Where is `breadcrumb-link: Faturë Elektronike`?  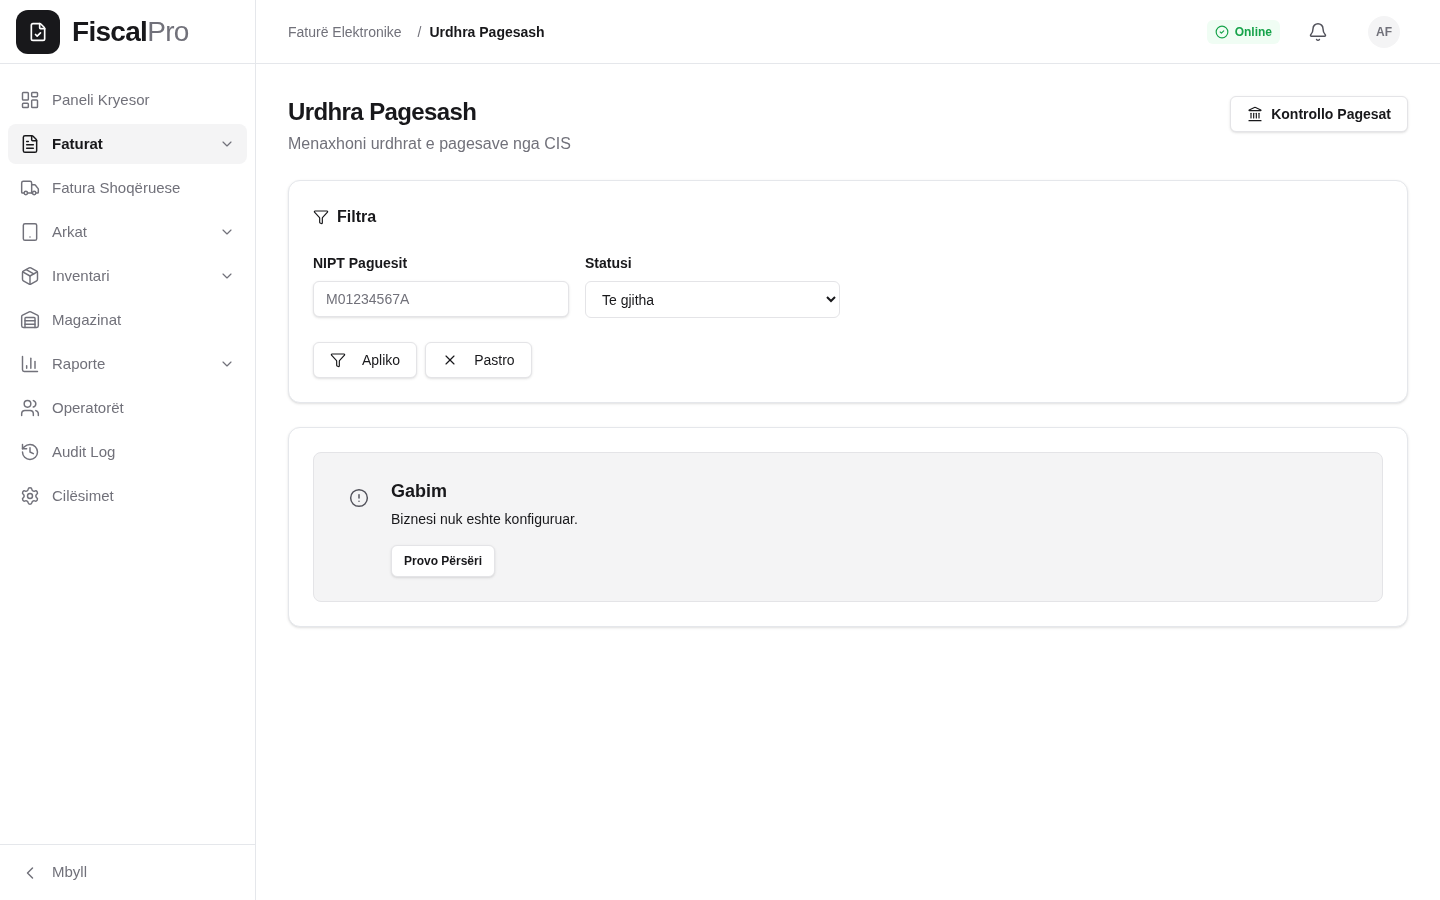 breadcrumb-link: Faturë Elektronike is located at coordinates (345, 31).